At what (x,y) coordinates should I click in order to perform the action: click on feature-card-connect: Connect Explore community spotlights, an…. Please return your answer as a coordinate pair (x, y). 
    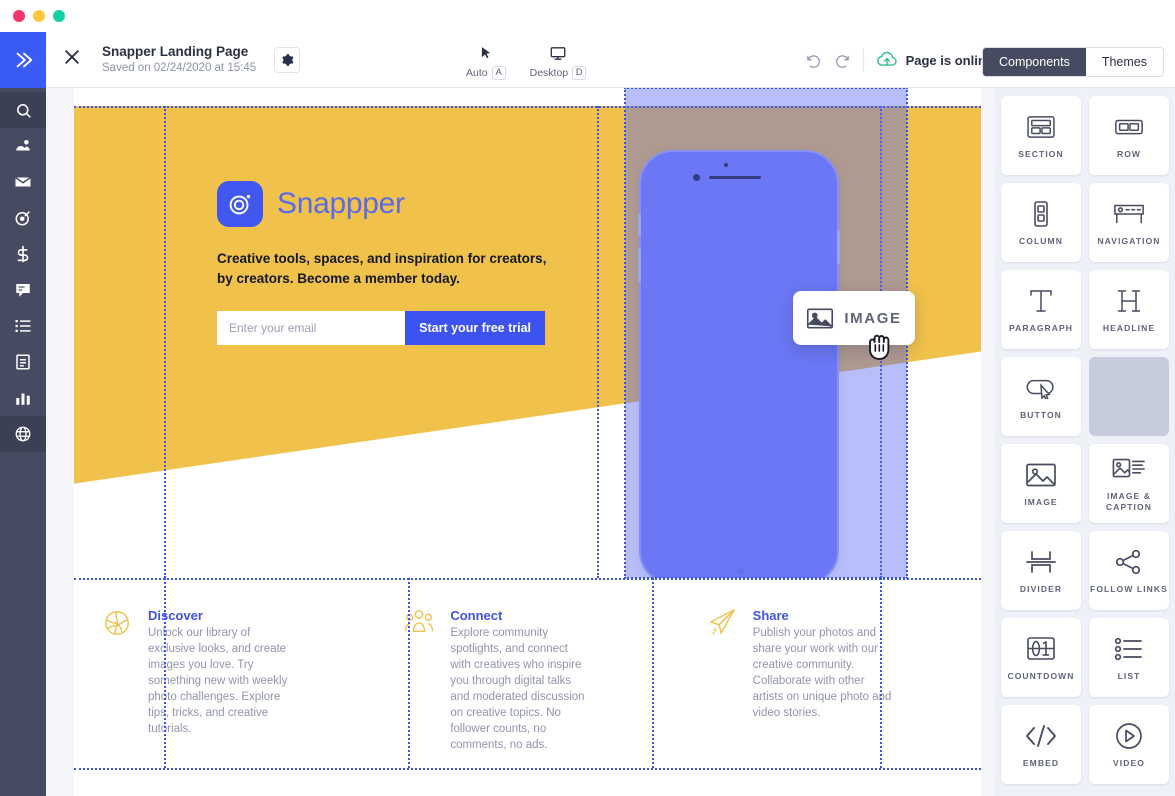
    Looking at the image, I should click on (527, 673).